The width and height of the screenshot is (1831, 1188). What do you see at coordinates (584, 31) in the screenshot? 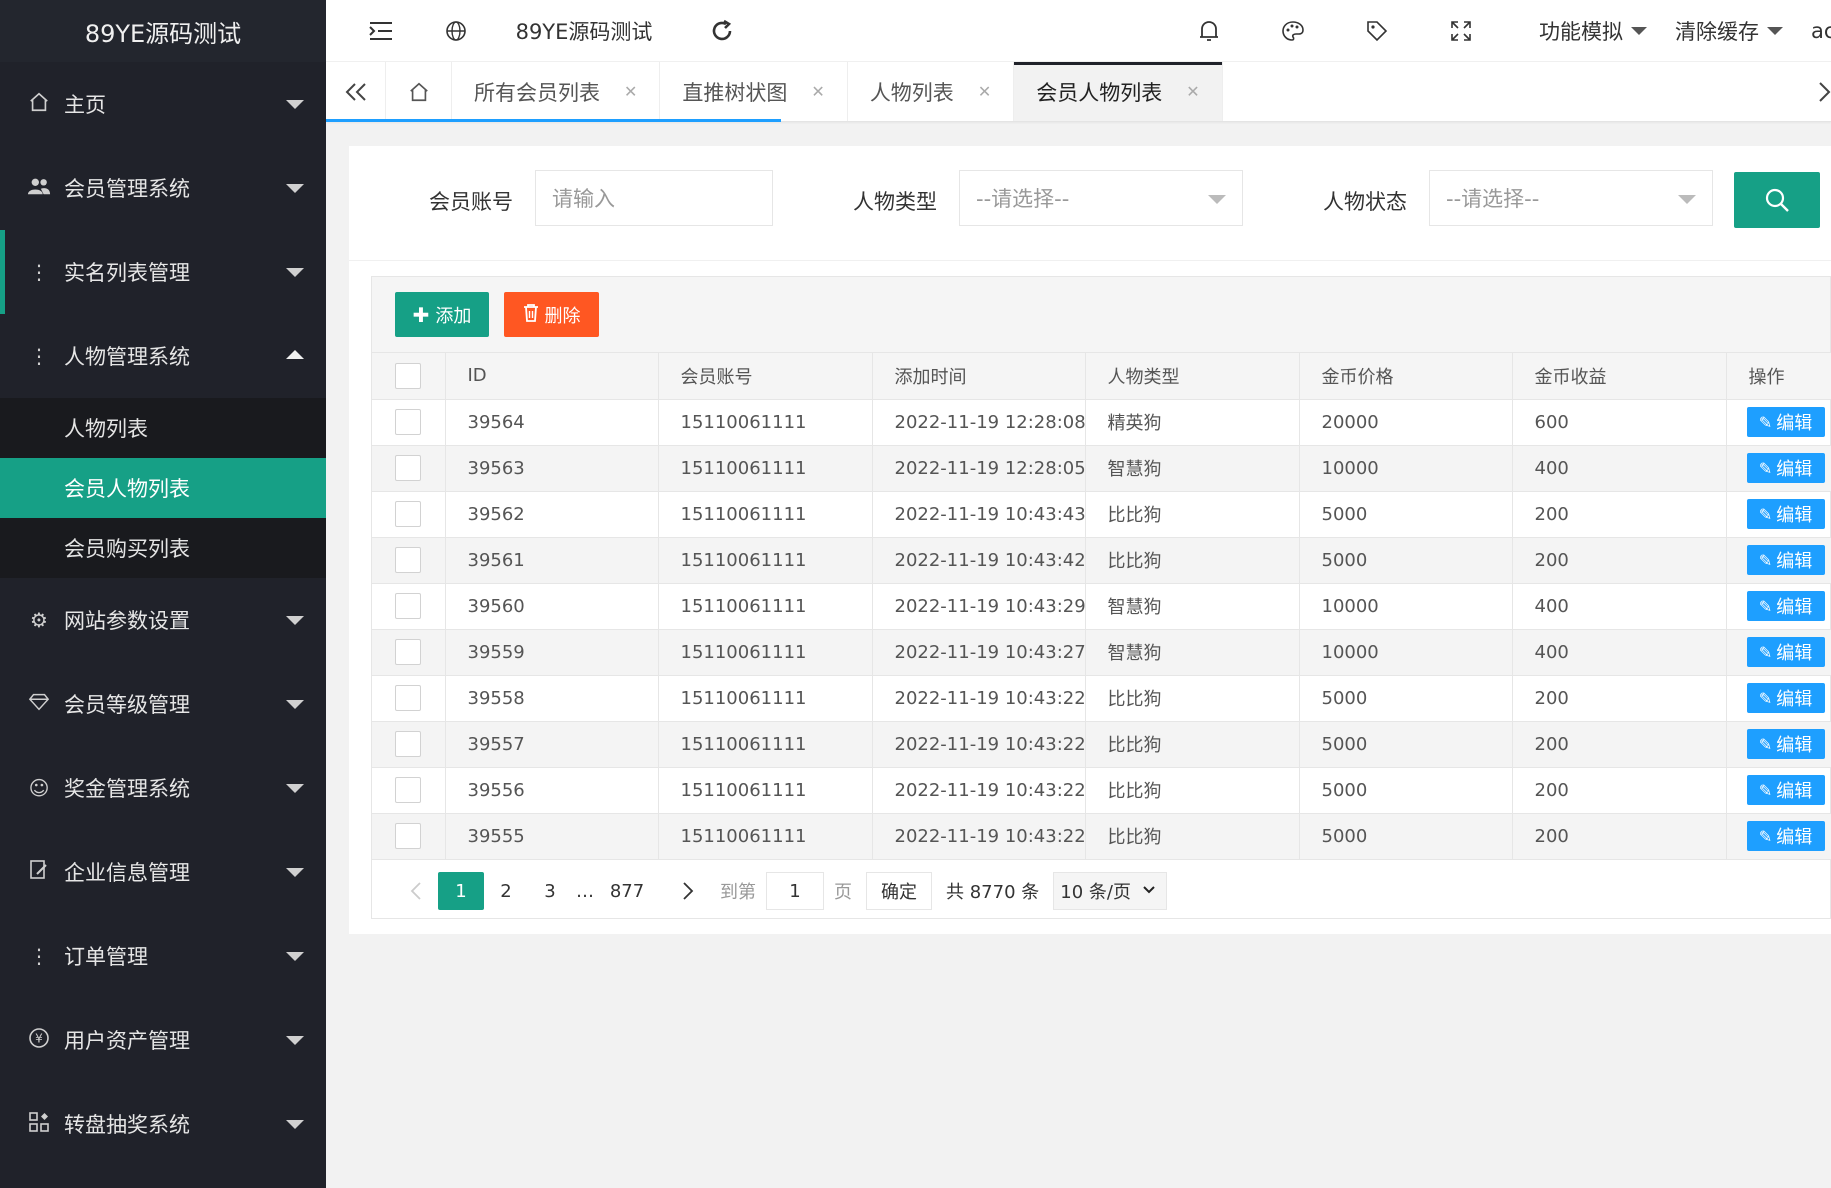
I see `site-title-link: 89YE源码测试` at bounding box center [584, 31].